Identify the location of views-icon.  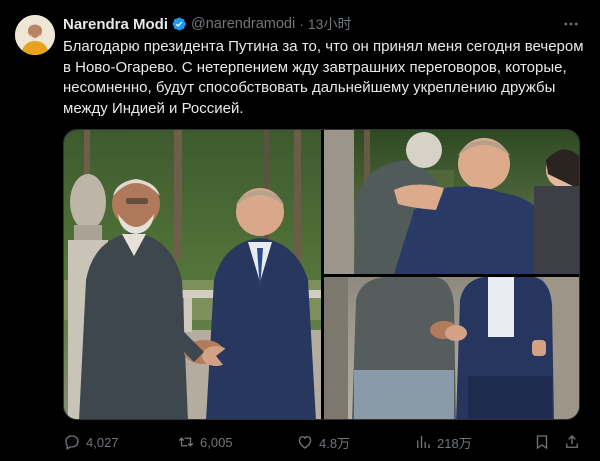
(423, 442).